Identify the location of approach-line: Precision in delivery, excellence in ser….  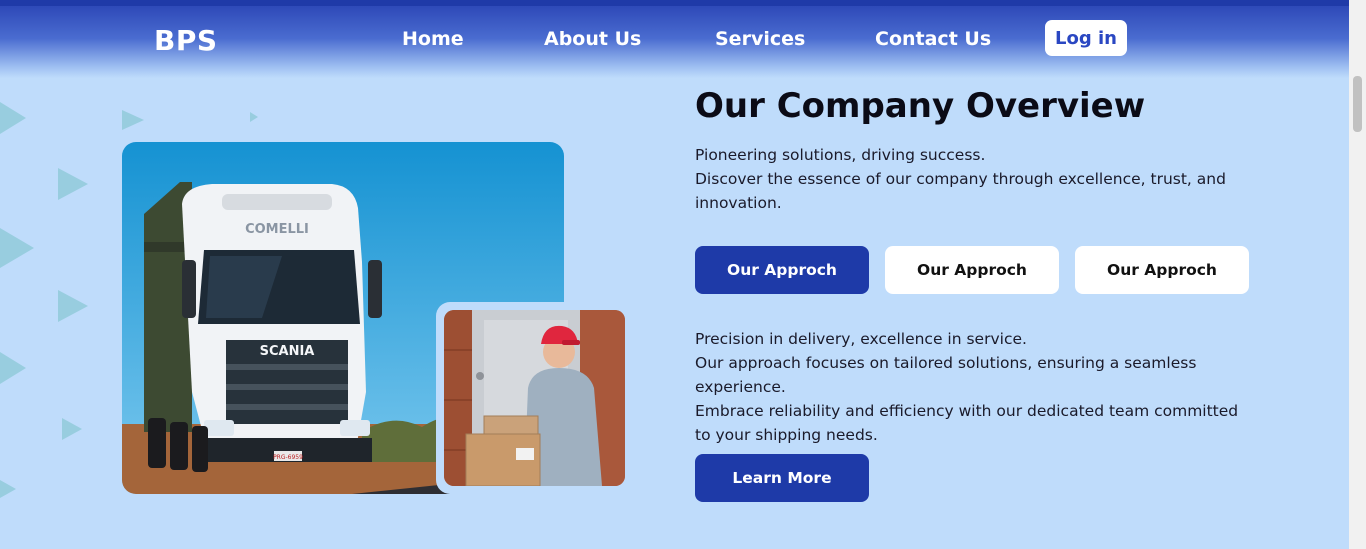
(861, 339).